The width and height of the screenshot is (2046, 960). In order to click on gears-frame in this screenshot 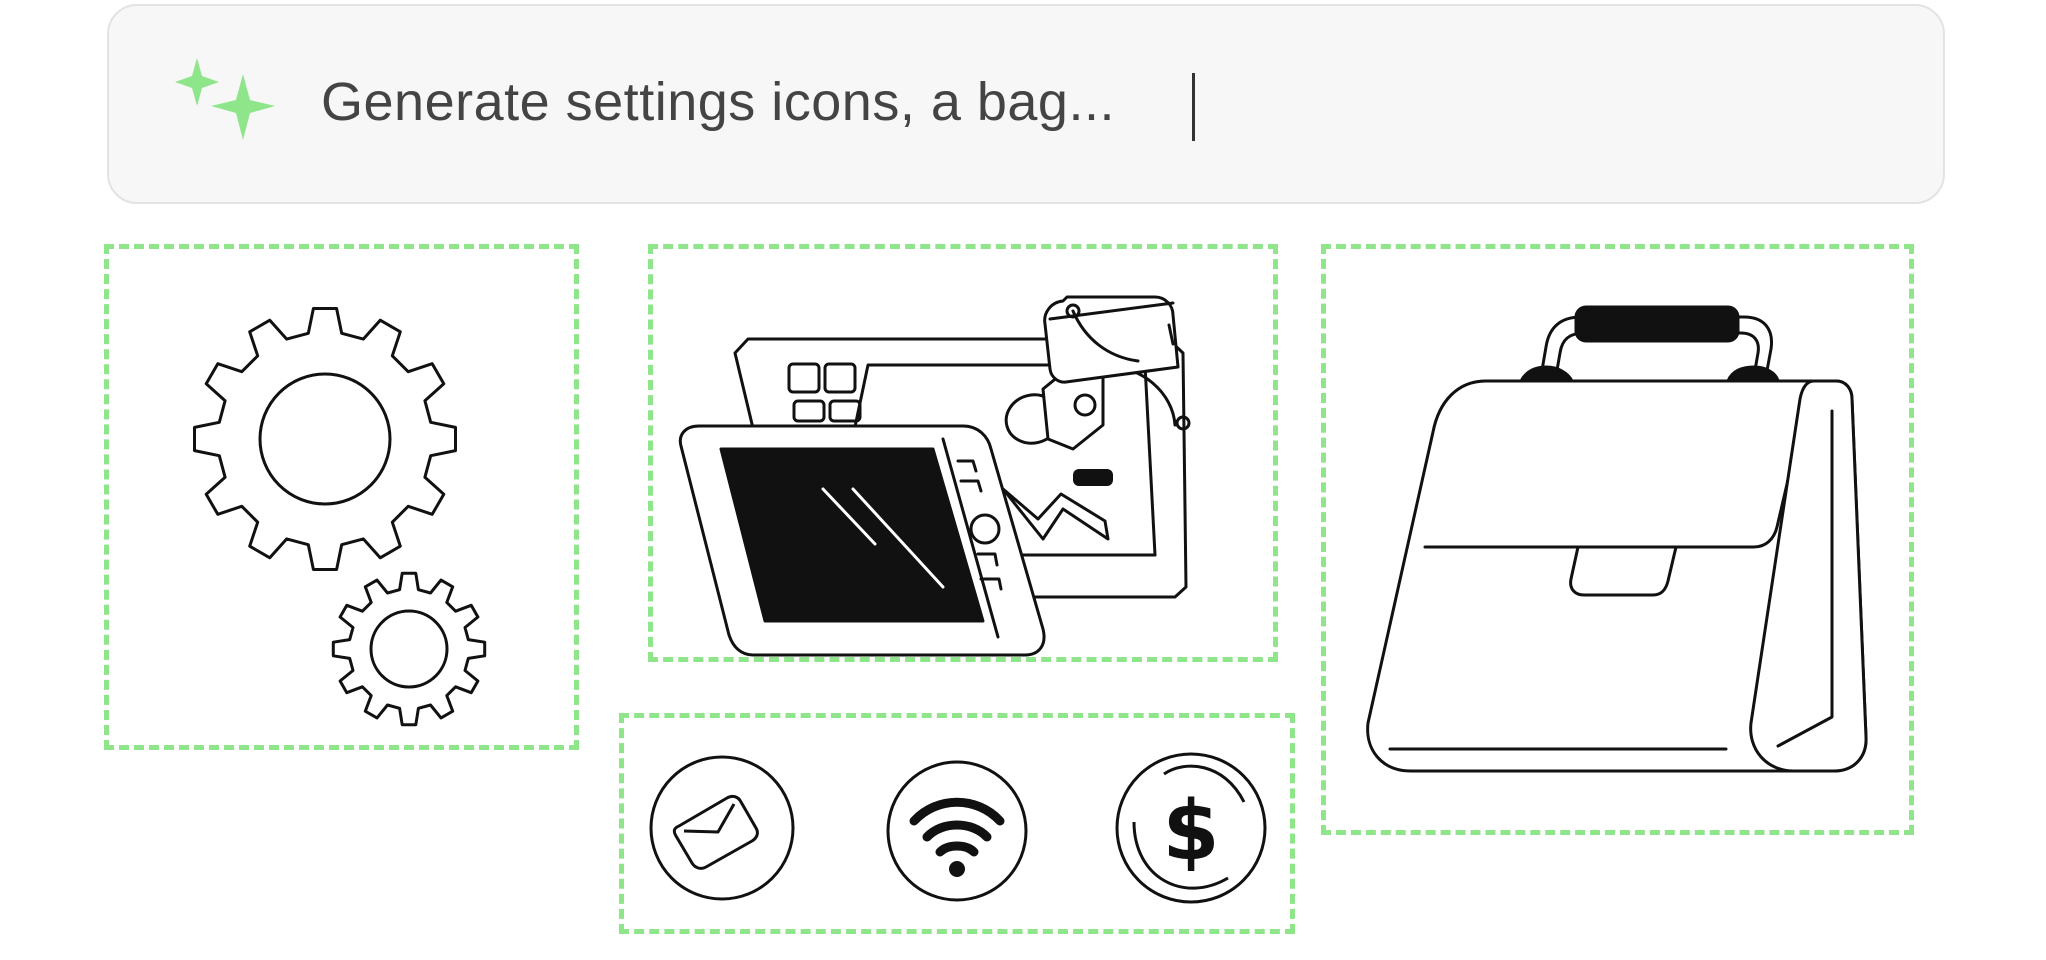, I will do `click(341, 497)`.